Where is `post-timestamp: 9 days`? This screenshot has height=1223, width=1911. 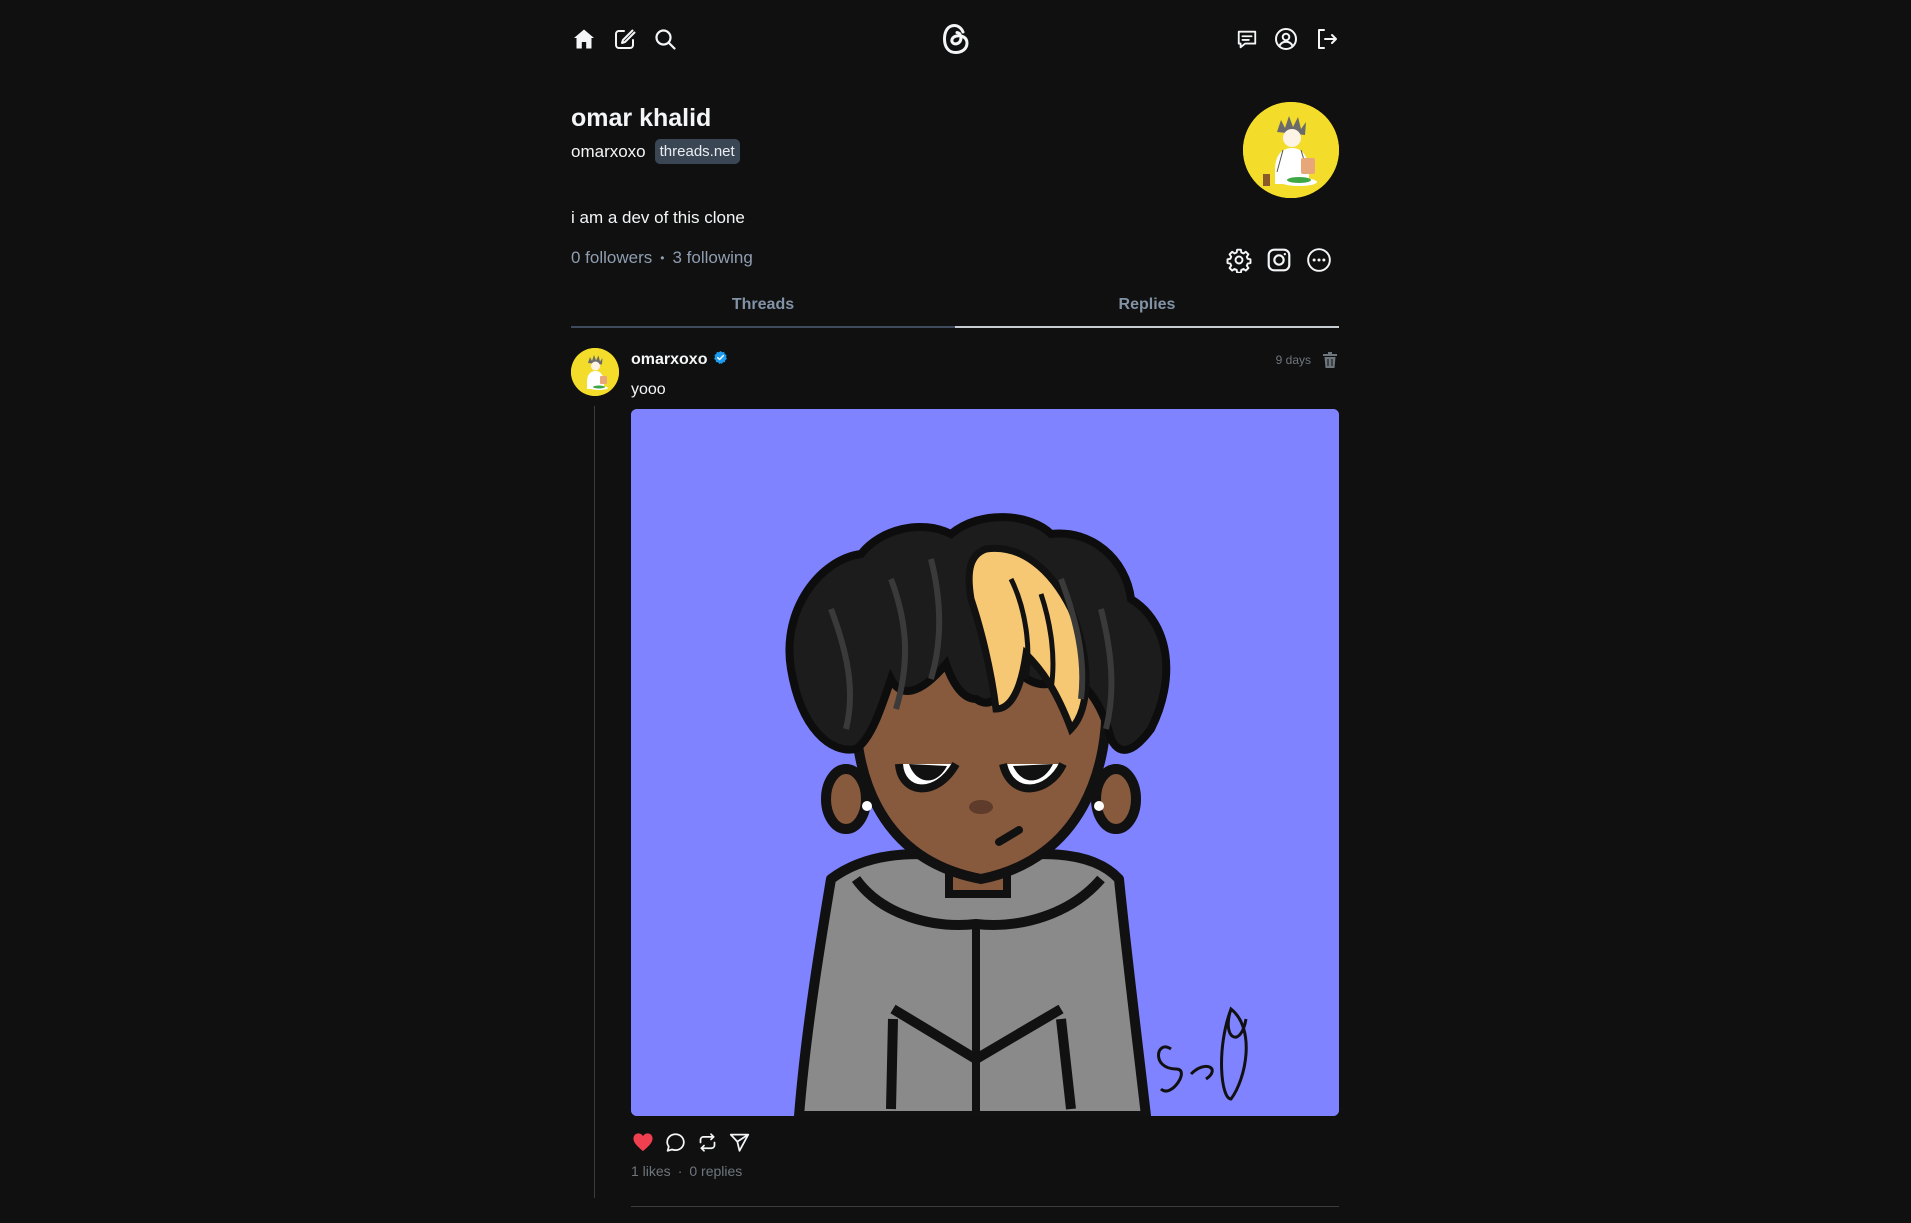 post-timestamp: 9 days is located at coordinates (1293, 360).